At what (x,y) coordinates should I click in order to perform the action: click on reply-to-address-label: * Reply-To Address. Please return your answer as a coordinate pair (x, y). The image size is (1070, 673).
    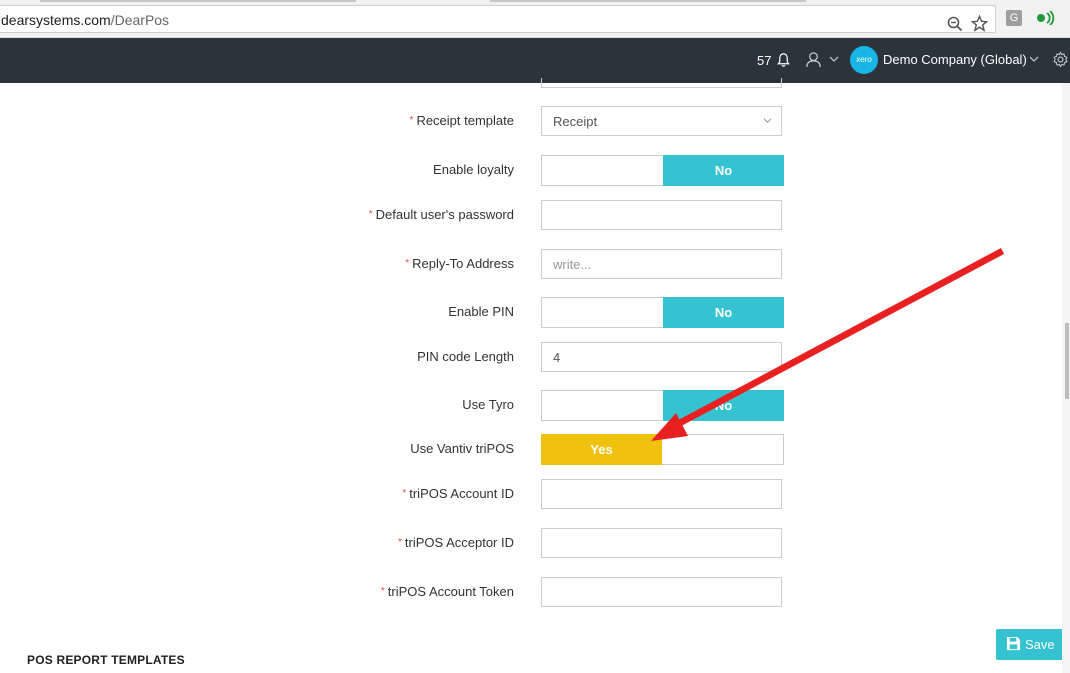
    Looking at the image, I should click on (459, 263).